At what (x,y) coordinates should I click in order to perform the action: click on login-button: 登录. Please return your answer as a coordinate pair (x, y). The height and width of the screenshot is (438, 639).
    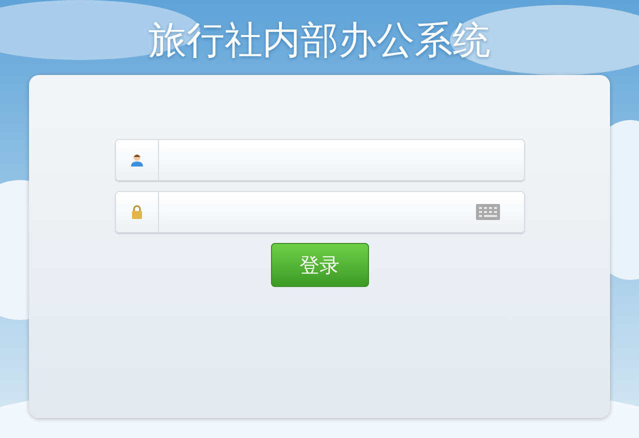
    Looking at the image, I should click on (319, 265).